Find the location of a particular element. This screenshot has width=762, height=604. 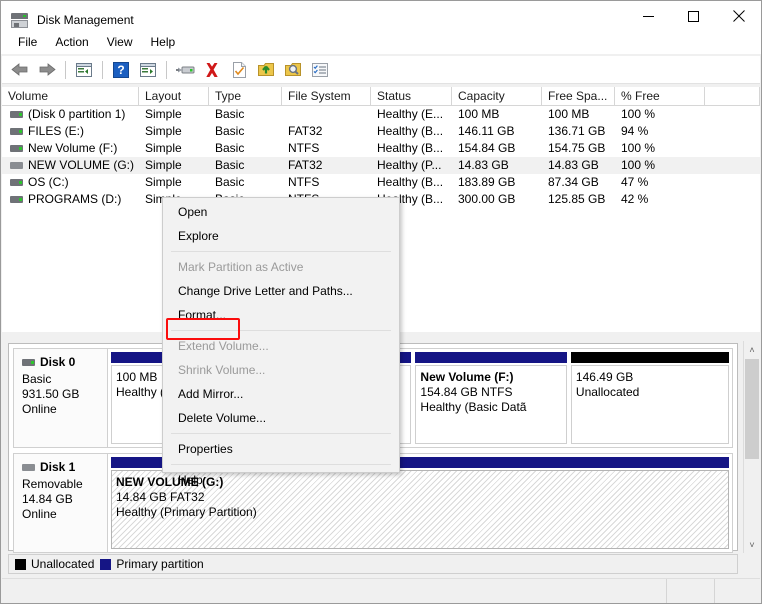

column-header-status: Status is located at coordinates (411, 96).